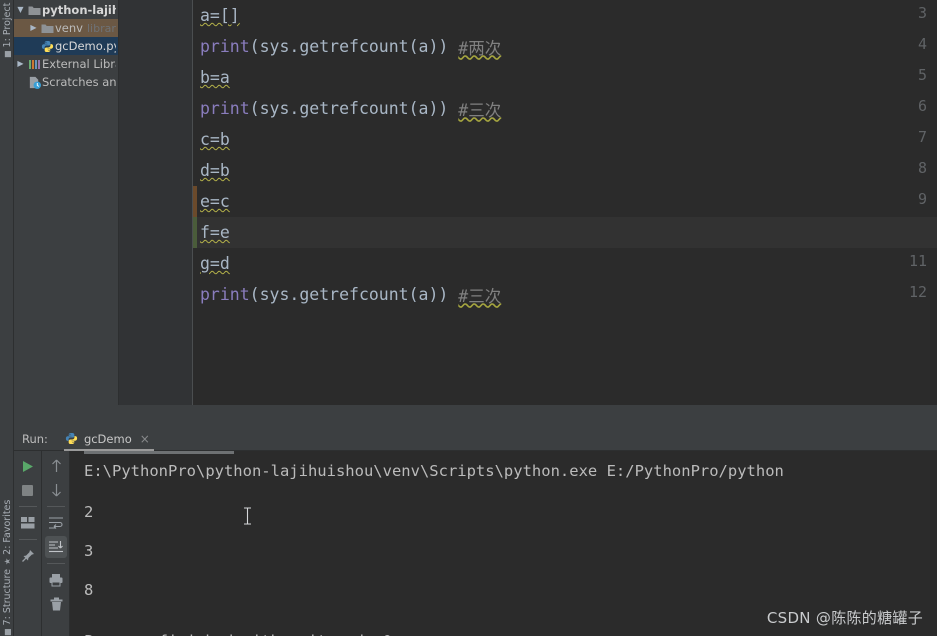 This screenshot has height=636, width=937. I want to click on sidebar-tab-project: ■ 1: Project, so click(7, 30).